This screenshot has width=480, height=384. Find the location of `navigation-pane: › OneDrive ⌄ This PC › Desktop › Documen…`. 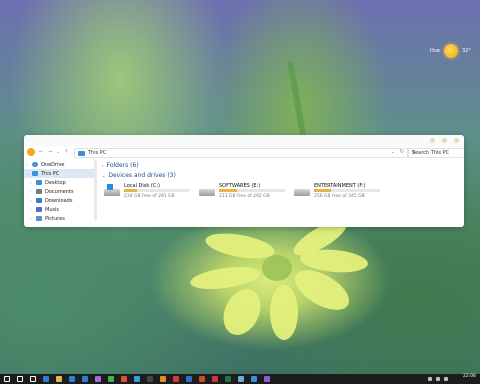

navigation-pane: › OneDrive ⌄ This PC › Desktop › Documen… is located at coordinates (60, 193).